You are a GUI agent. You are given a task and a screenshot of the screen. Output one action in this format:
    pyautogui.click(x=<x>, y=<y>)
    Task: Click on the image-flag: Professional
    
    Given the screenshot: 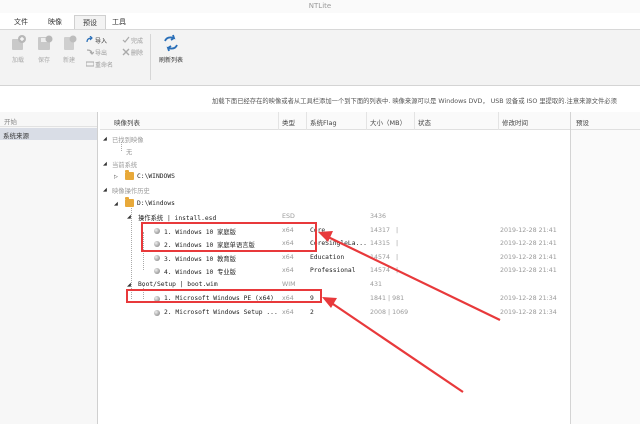 What is the action you would take?
    pyautogui.click(x=333, y=270)
    